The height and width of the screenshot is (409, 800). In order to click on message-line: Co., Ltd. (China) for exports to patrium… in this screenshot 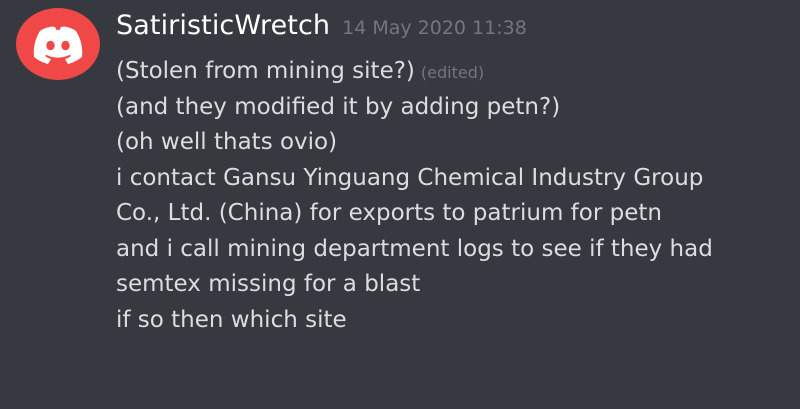, I will do `click(389, 213)`.